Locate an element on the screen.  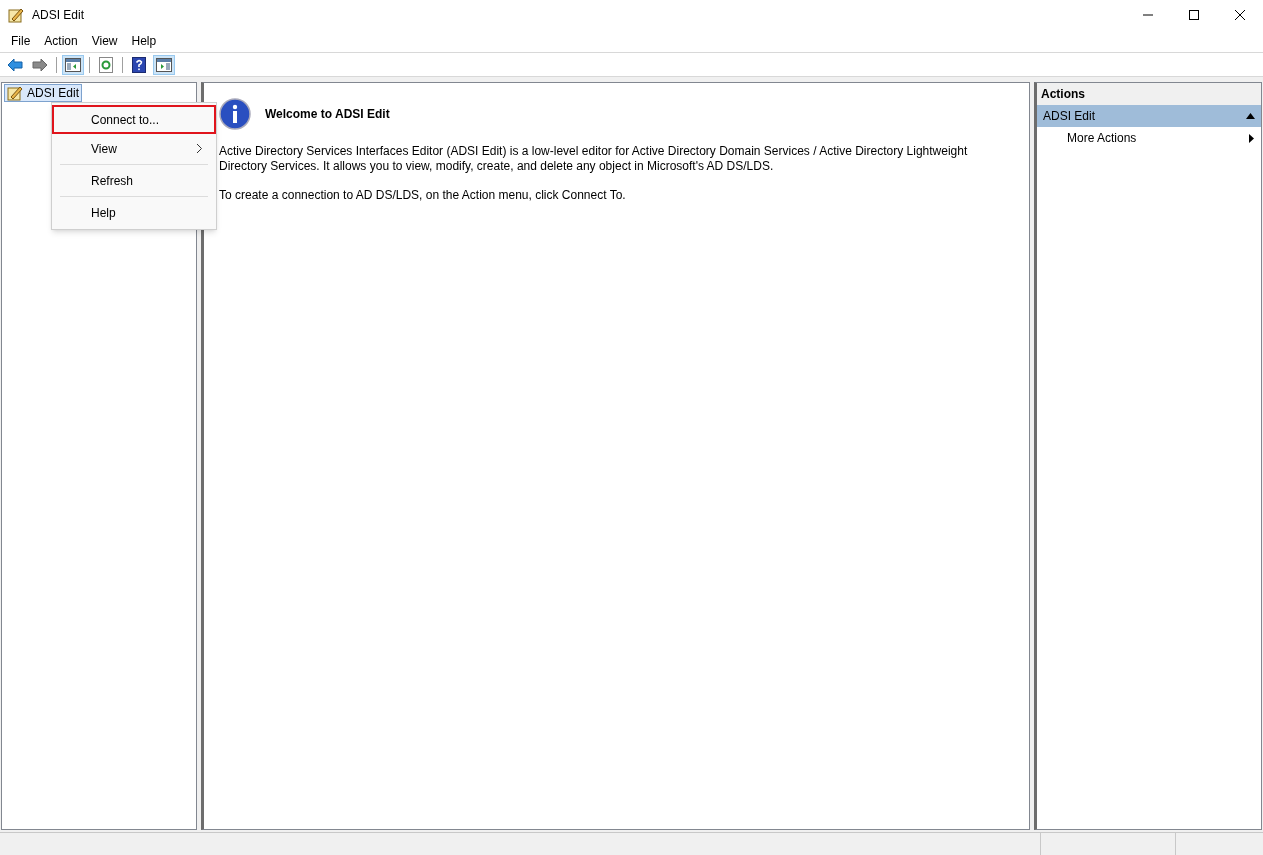
close-icon is located at coordinates (1240, 15).